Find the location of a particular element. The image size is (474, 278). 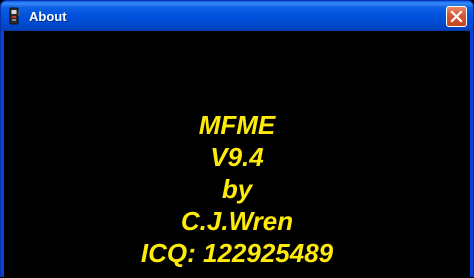

window-title: About is located at coordinates (48, 16).